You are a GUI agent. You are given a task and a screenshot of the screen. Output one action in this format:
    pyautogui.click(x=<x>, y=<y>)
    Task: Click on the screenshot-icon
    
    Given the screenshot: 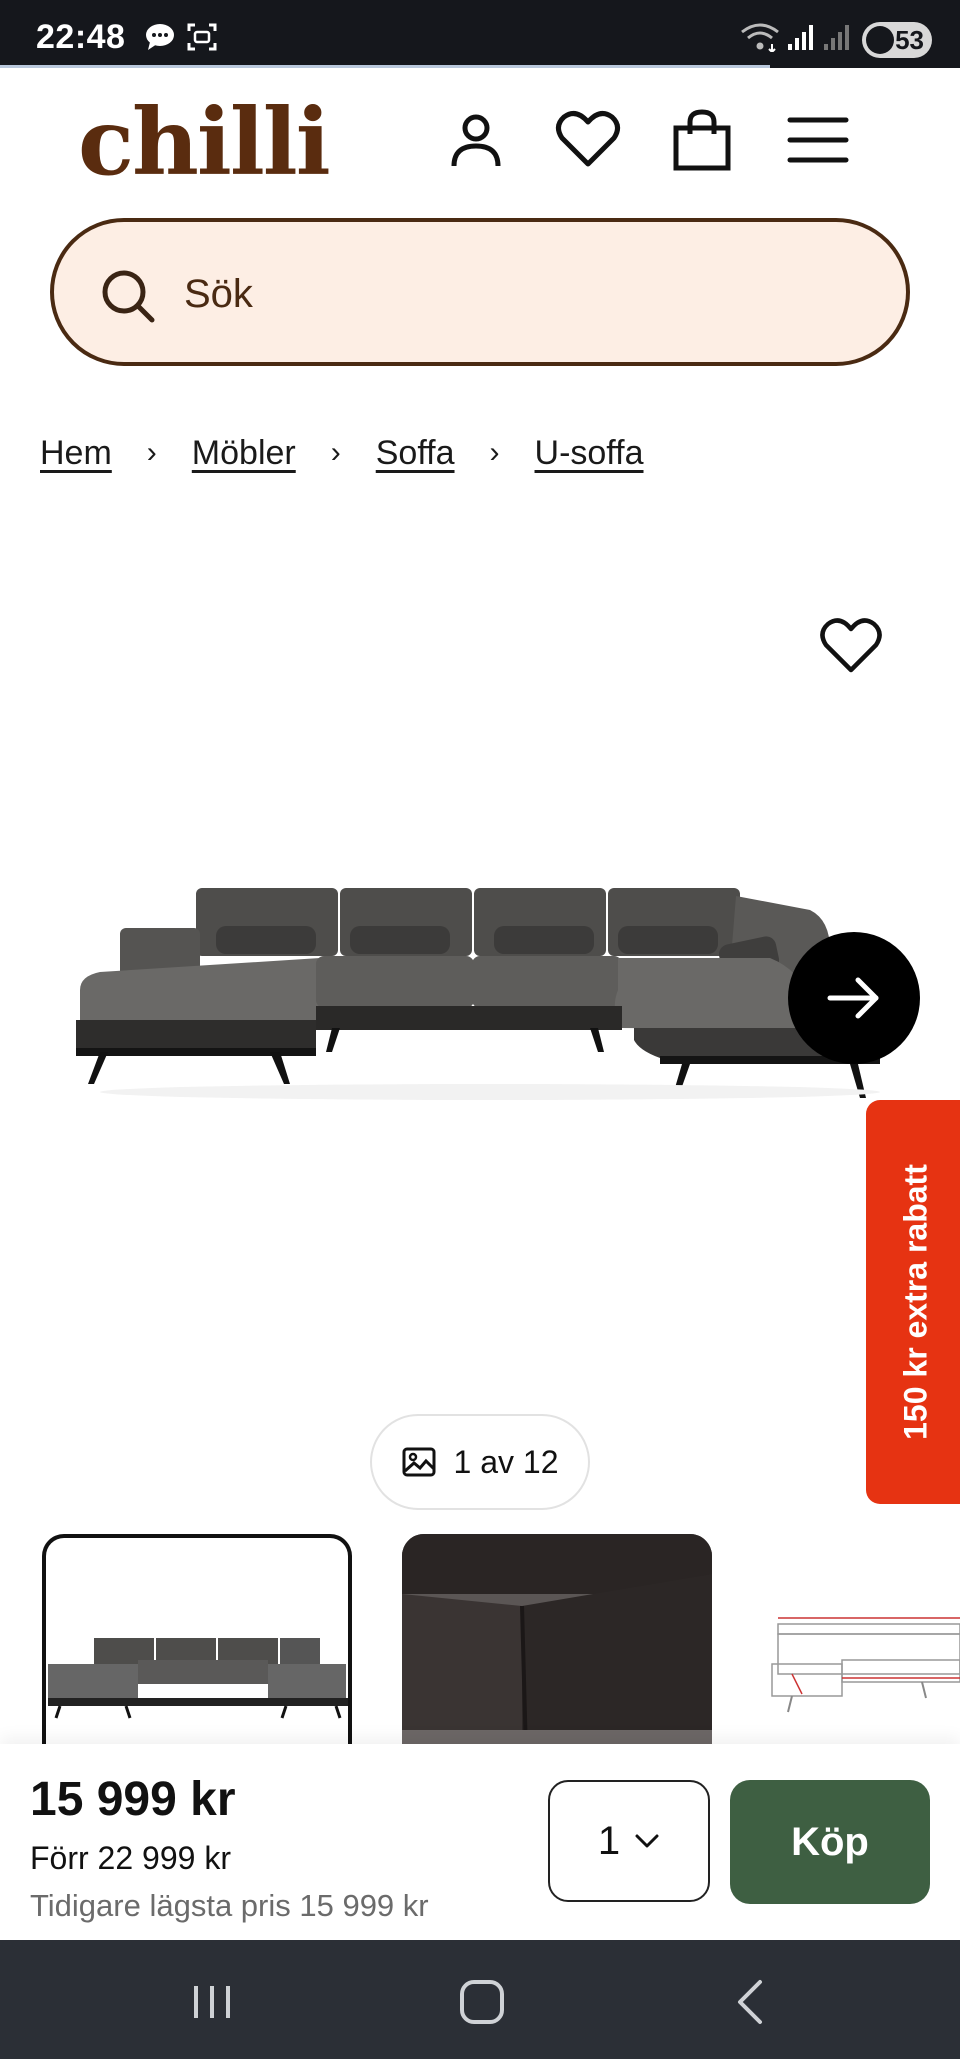 What is the action you would take?
    pyautogui.click(x=202, y=37)
    